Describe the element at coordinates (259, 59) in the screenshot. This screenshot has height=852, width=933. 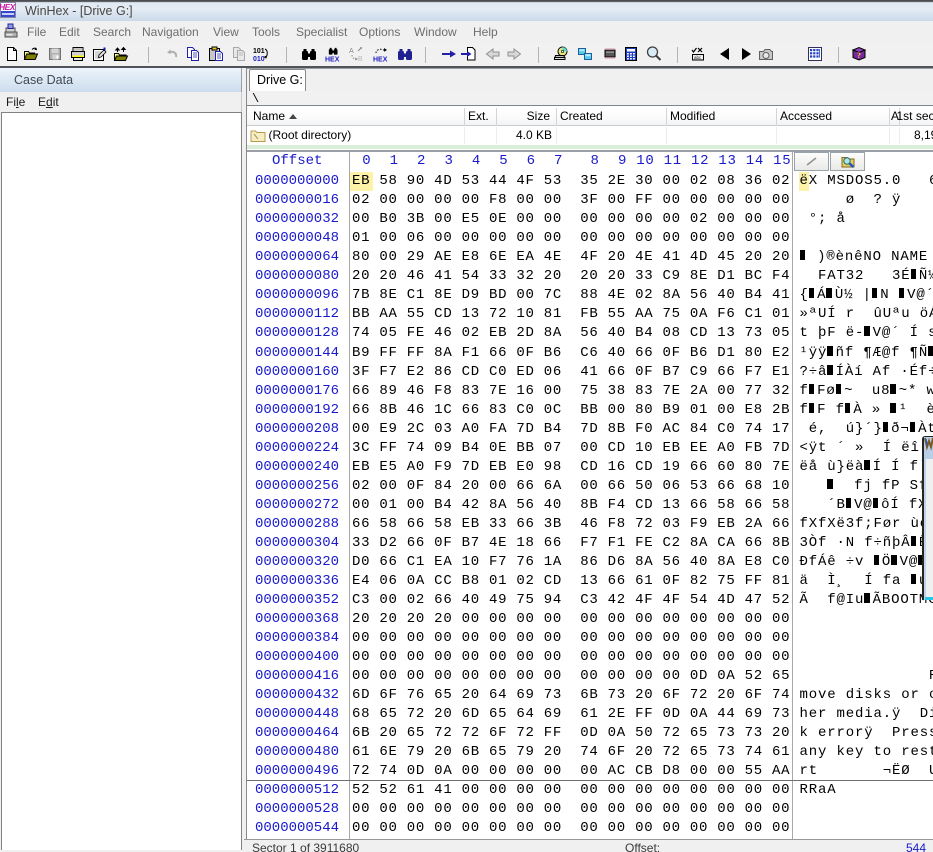
I see `svg-text: 010` at that location.